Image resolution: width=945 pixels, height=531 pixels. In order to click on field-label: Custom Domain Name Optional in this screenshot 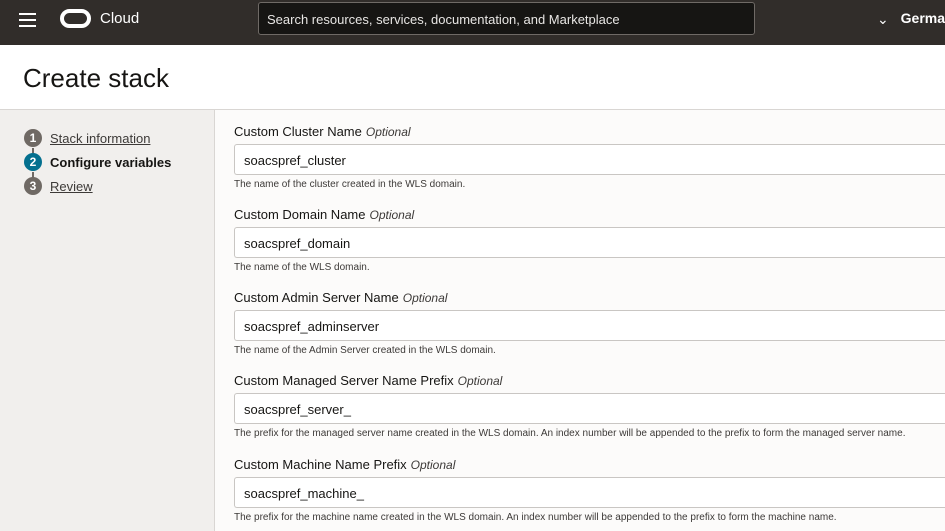, I will do `click(589, 214)`.